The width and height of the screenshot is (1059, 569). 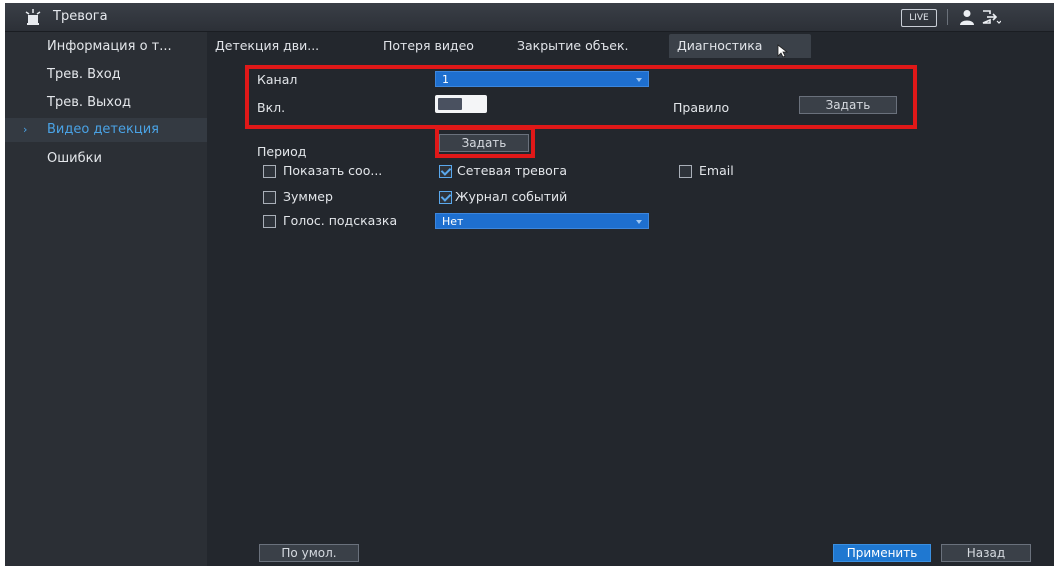 I want to click on user-icon, so click(x=967, y=17).